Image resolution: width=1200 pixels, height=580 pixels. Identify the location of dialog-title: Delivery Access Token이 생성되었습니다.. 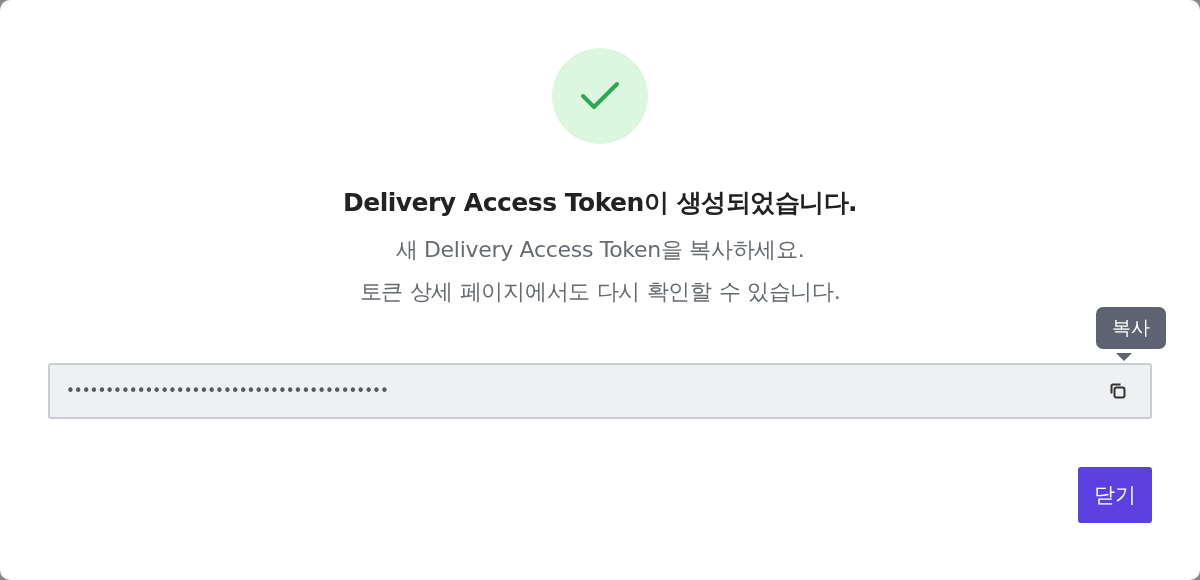
(600, 203).